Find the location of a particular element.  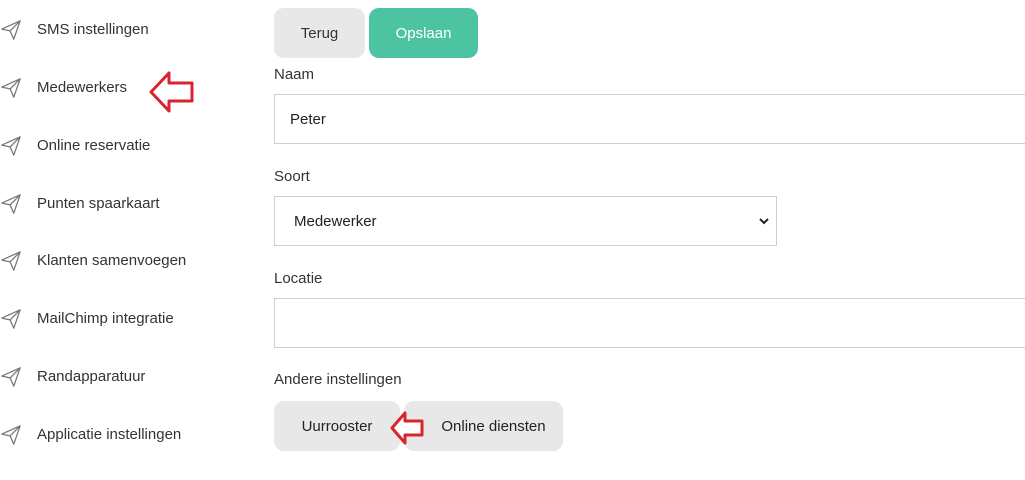

sidebar-item-label: Applicatie instellingen is located at coordinates (109, 434).